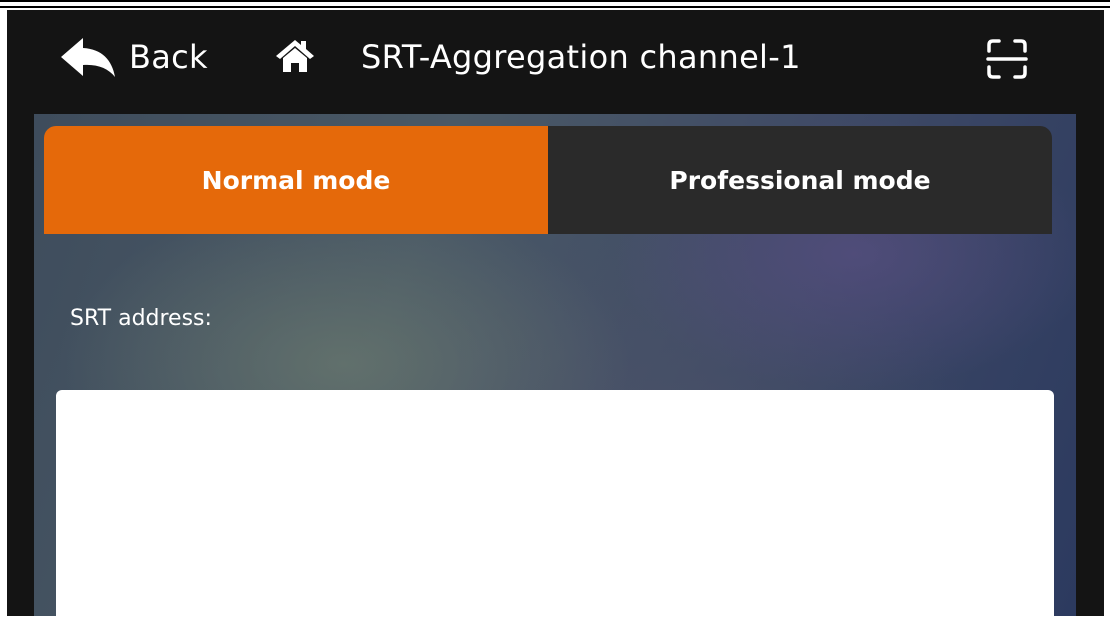 The width and height of the screenshot is (1110, 628). Describe the element at coordinates (168, 57) in the screenshot. I see `back-label: Back` at that location.